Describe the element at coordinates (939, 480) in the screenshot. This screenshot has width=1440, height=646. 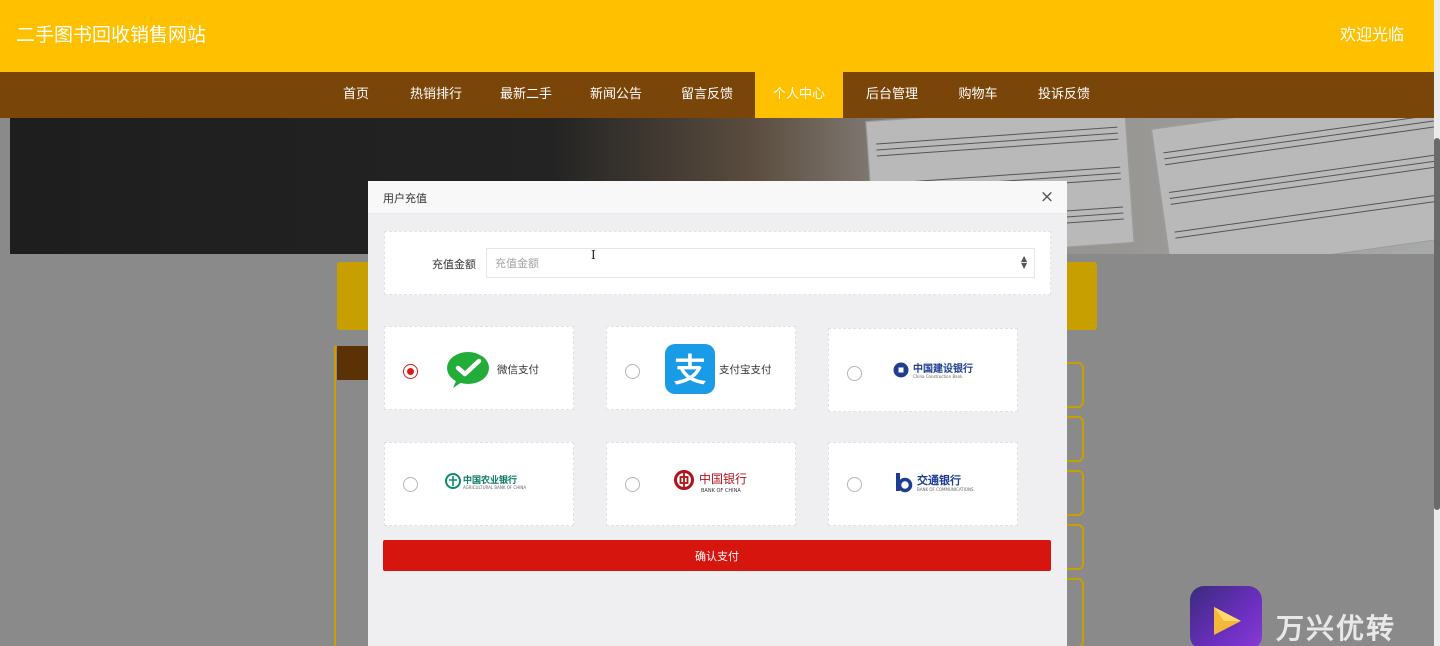
I see `bocom-name: 交通银行` at that location.